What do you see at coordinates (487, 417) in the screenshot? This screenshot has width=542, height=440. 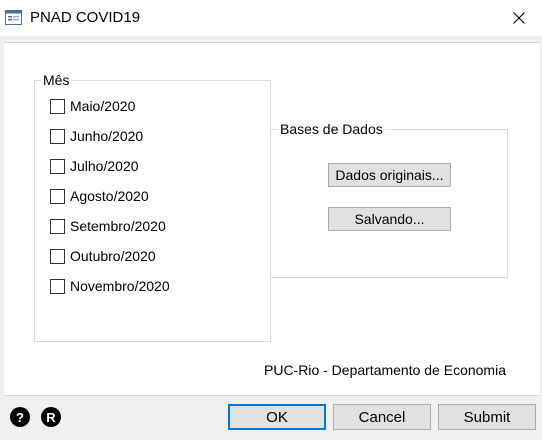 I see `submit-button: Submit` at bounding box center [487, 417].